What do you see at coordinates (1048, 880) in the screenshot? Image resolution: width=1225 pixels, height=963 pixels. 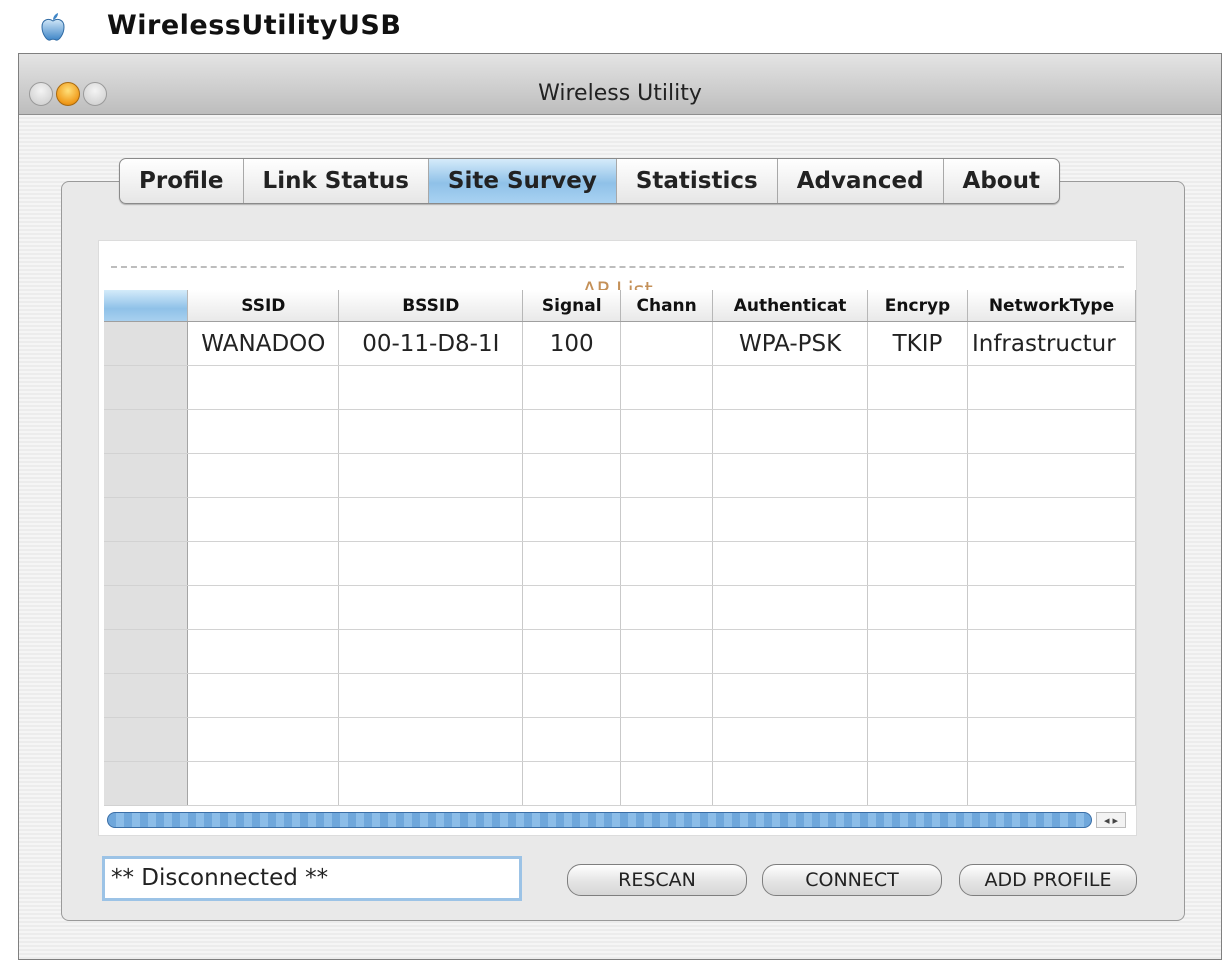 I see `add-profile-button: ADD PROFILE` at bounding box center [1048, 880].